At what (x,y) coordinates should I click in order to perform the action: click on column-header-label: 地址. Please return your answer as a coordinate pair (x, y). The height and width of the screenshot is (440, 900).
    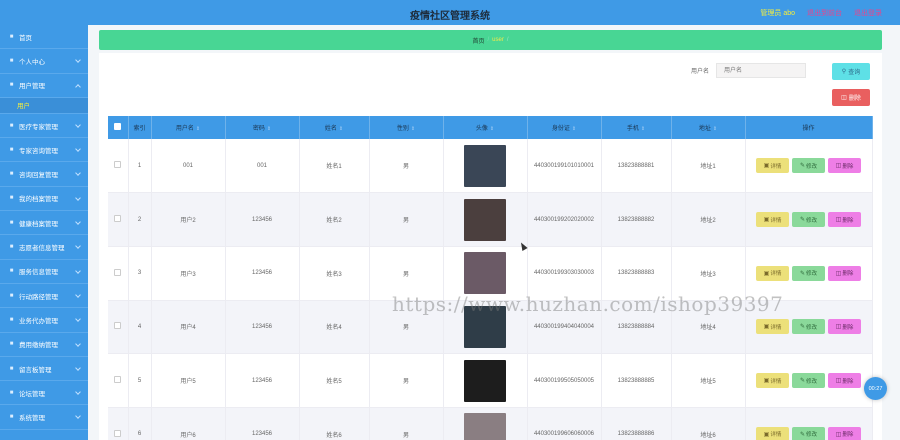
    Looking at the image, I should click on (704, 129).